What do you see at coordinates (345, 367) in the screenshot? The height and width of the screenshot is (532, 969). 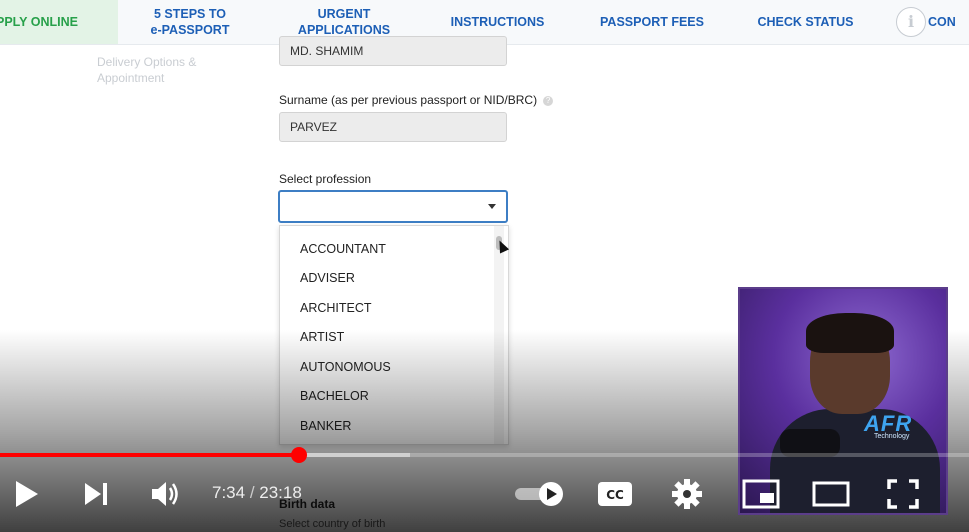 I see `dropdown-option: AUTONOMOUS` at bounding box center [345, 367].